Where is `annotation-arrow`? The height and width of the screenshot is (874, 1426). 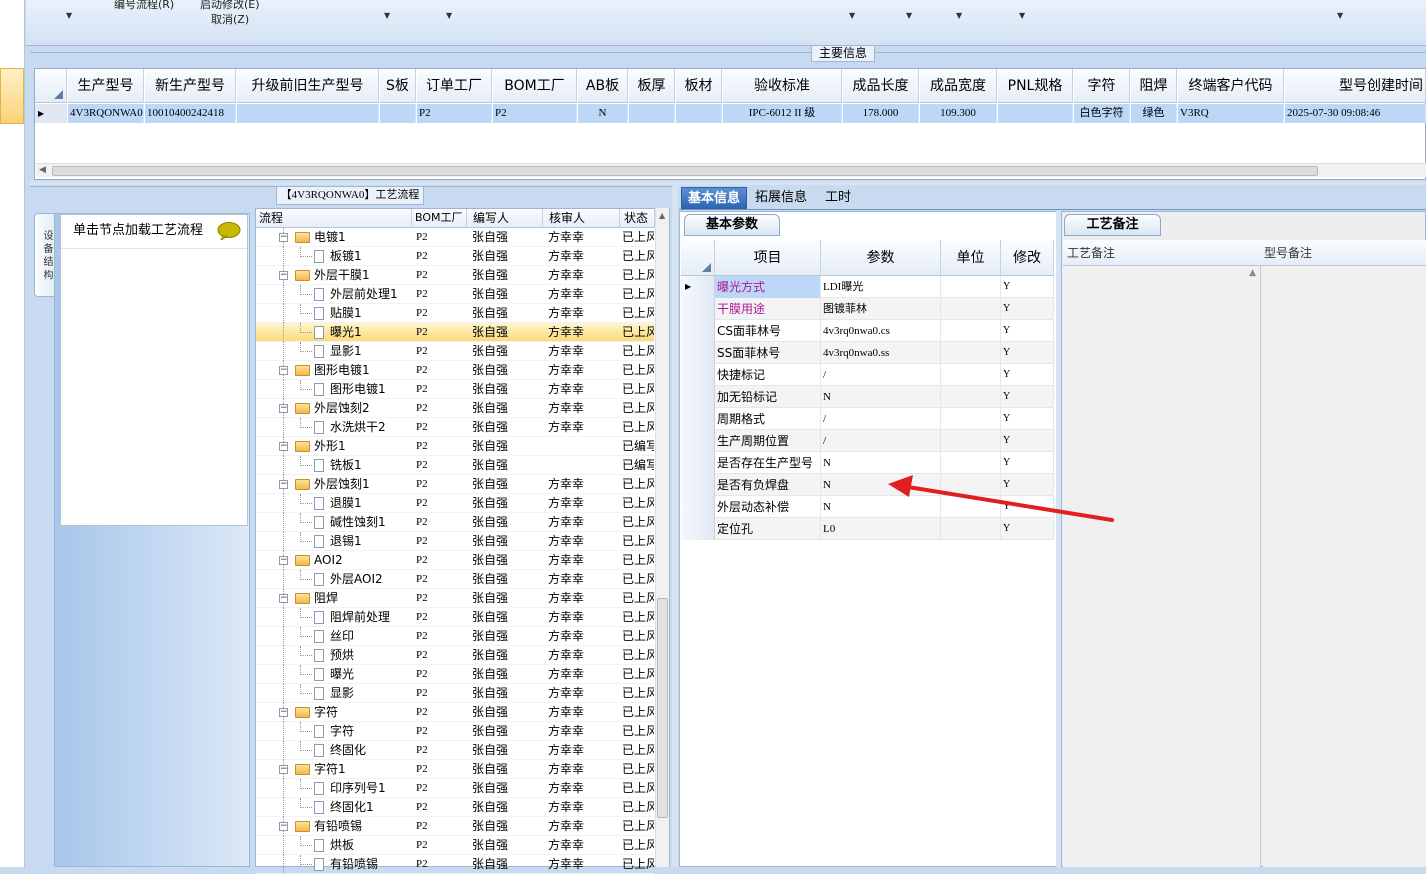 annotation-arrow is located at coordinates (1001, 498).